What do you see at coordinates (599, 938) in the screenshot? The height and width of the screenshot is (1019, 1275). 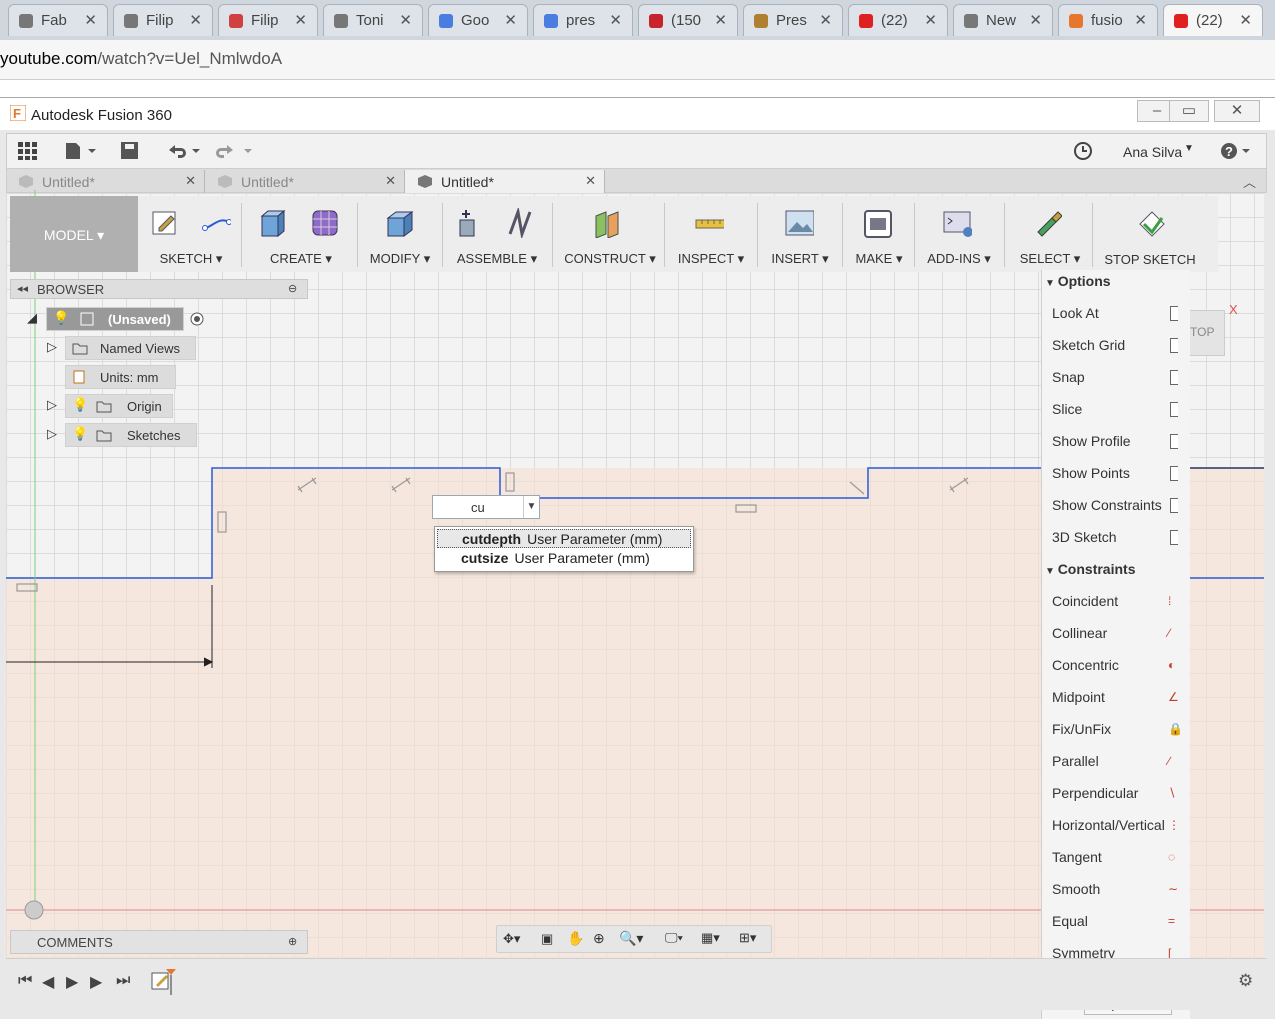 I see `zoom-icon: ⊕` at bounding box center [599, 938].